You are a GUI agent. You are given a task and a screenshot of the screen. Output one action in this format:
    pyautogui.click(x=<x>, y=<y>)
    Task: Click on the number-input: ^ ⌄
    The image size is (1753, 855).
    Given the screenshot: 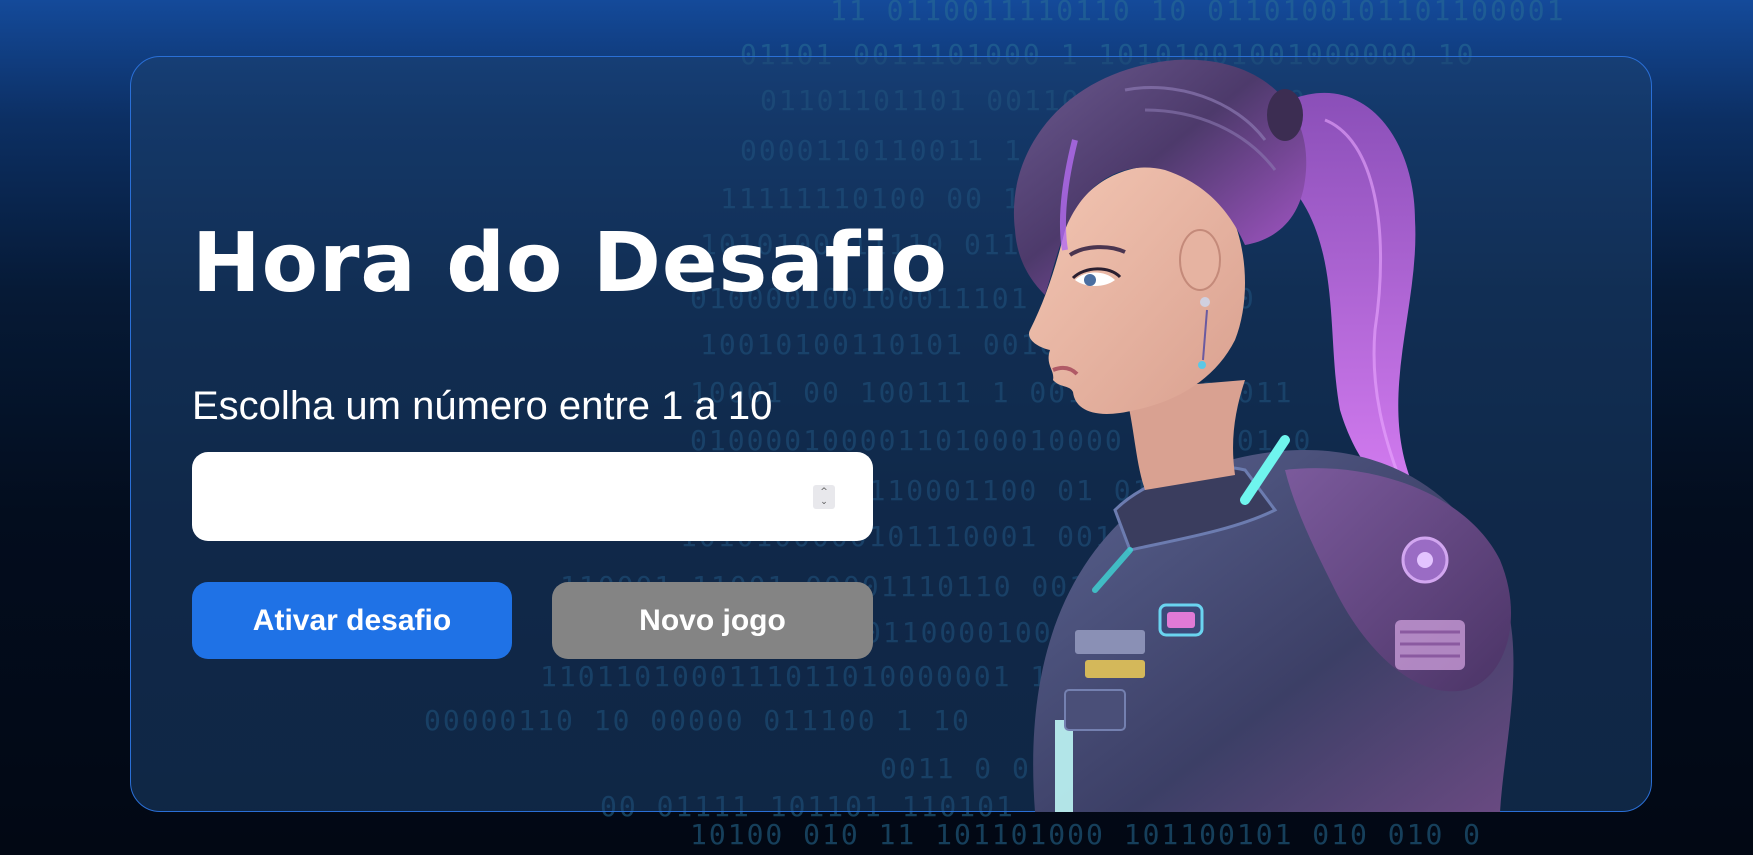 What is the action you would take?
    pyautogui.click(x=532, y=496)
    